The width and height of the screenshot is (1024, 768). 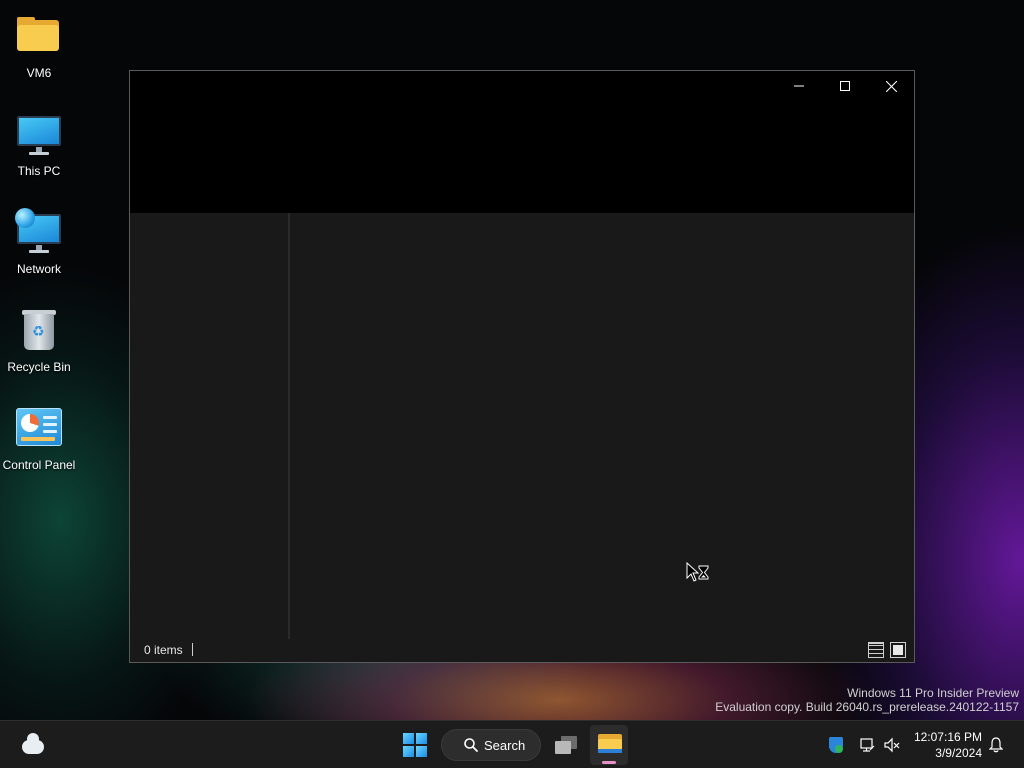 I want to click on desktop-icon-recycle-bin: ♻ Recycle Bin, so click(x=39, y=342).